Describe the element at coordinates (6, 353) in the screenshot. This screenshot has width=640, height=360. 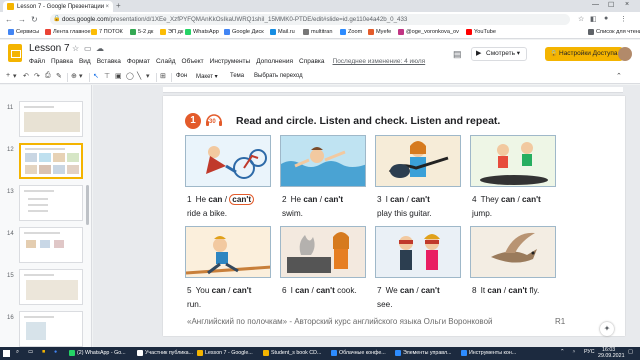
I see `windows-start-icon` at that location.